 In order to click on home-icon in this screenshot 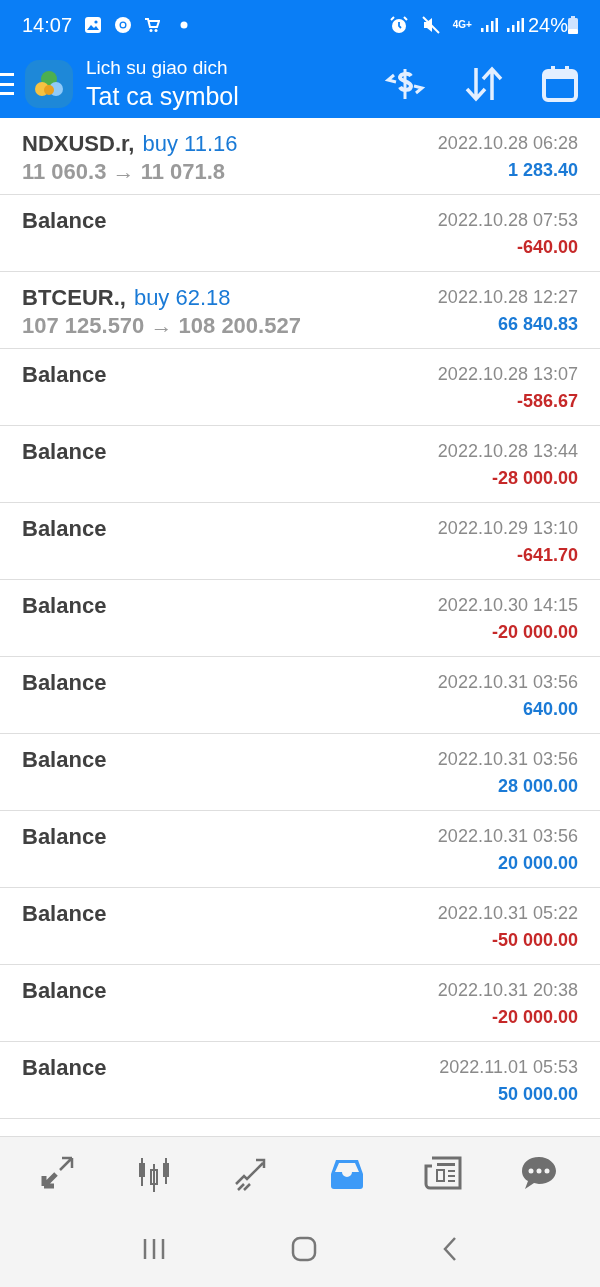, I will do `click(304, 1248)`.